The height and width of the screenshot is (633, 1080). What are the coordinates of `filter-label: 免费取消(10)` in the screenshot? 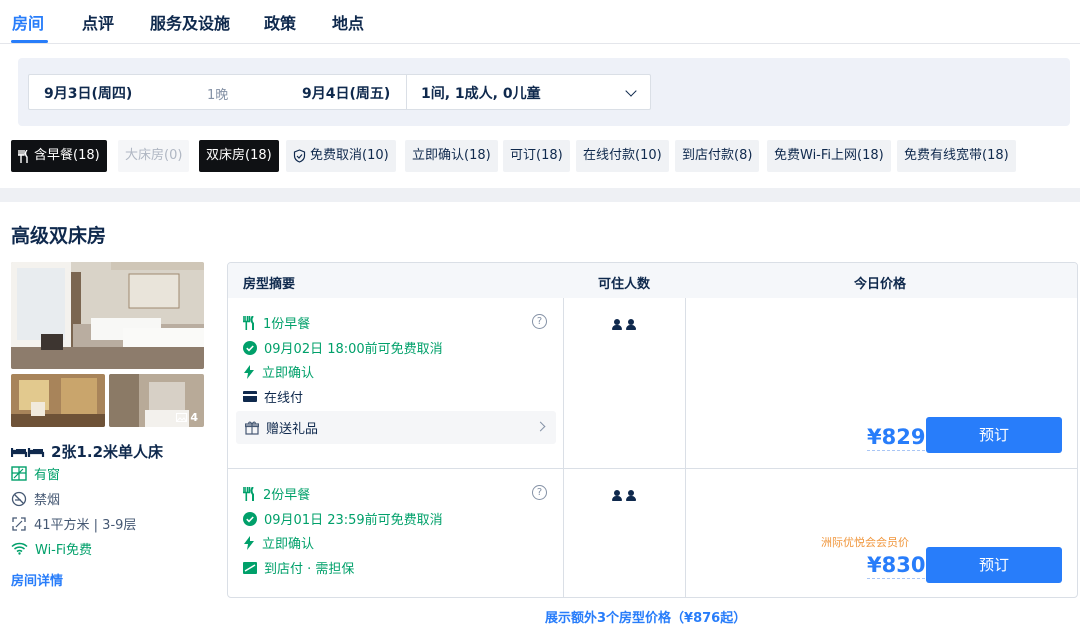 It's located at (349, 155).